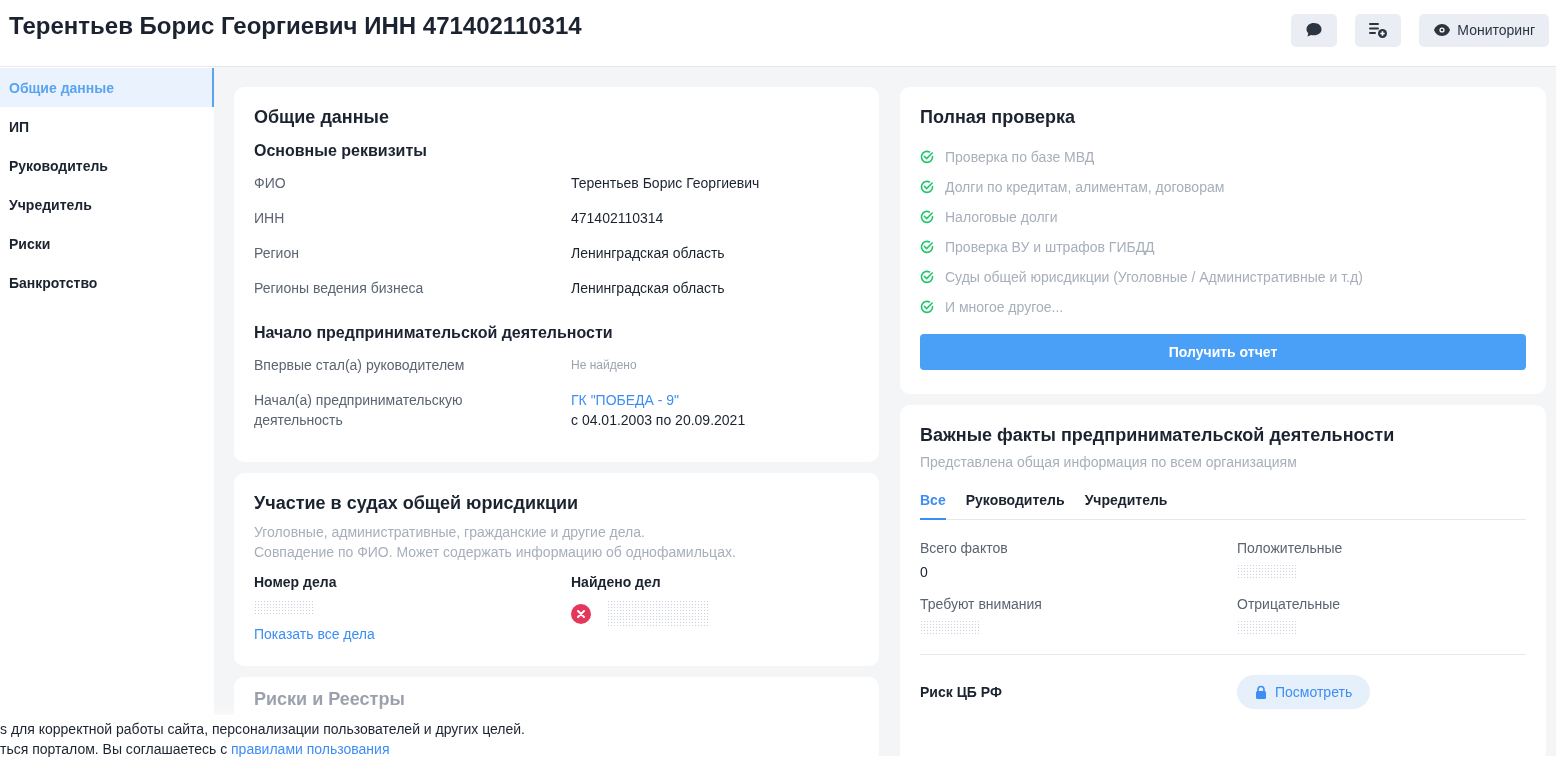  Describe the element at coordinates (616, 582) in the screenshot. I see `column-heading: Найдено дел` at that location.